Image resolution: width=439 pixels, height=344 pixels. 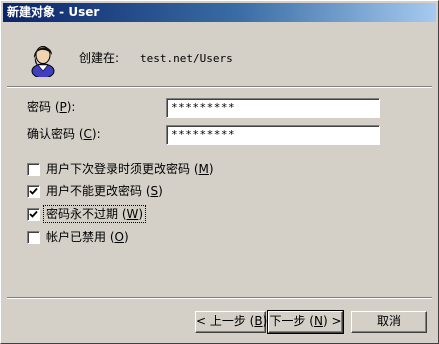 I want to click on option-cannot-change-password: 用户不能更改密码 (S), so click(x=96, y=191).